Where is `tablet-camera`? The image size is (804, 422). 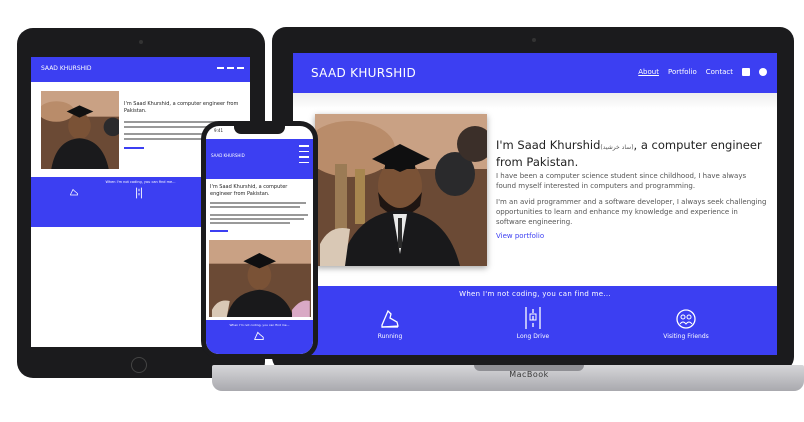 tablet-camera is located at coordinates (141, 42).